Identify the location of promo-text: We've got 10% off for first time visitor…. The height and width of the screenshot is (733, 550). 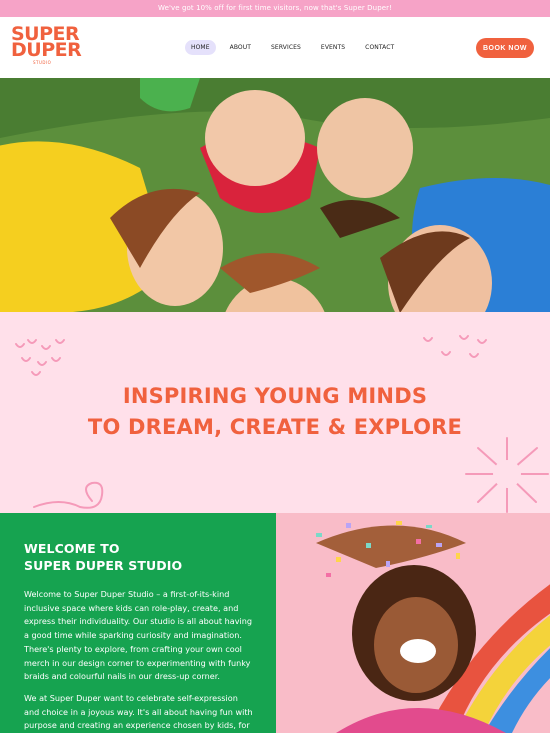
(275, 8).